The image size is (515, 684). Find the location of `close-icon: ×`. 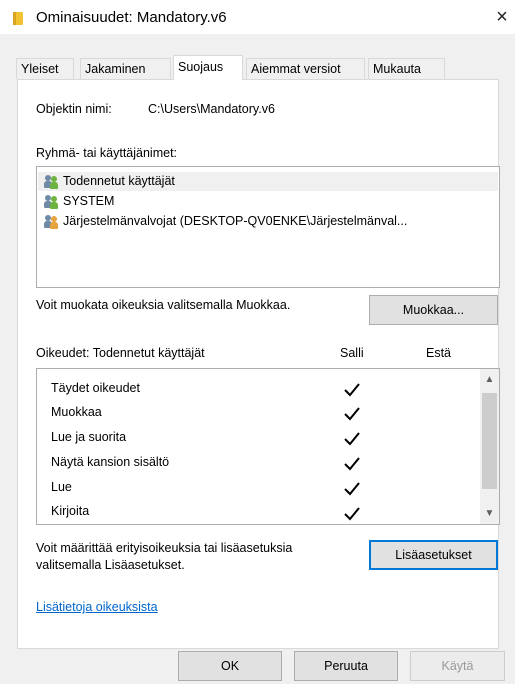

close-icon: × is located at coordinates (502, 17).